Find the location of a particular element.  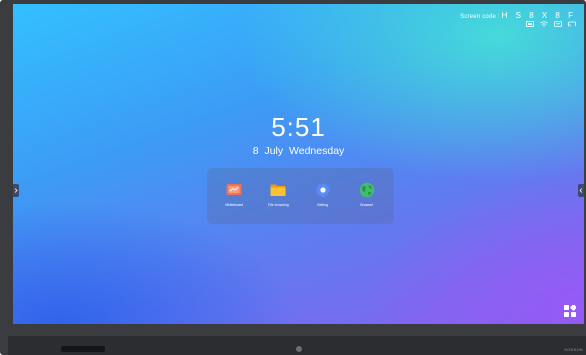

front-port-panel is located at coordinates (83, 349).